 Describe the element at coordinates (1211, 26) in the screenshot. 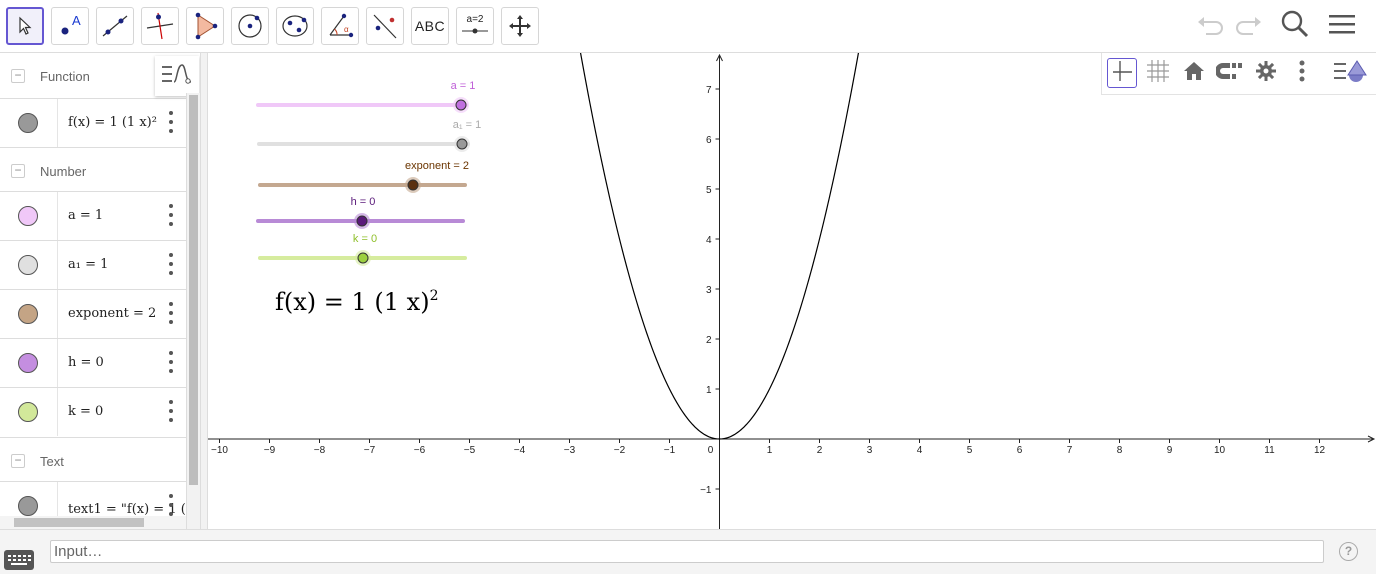

I see `undo-button` at that location.